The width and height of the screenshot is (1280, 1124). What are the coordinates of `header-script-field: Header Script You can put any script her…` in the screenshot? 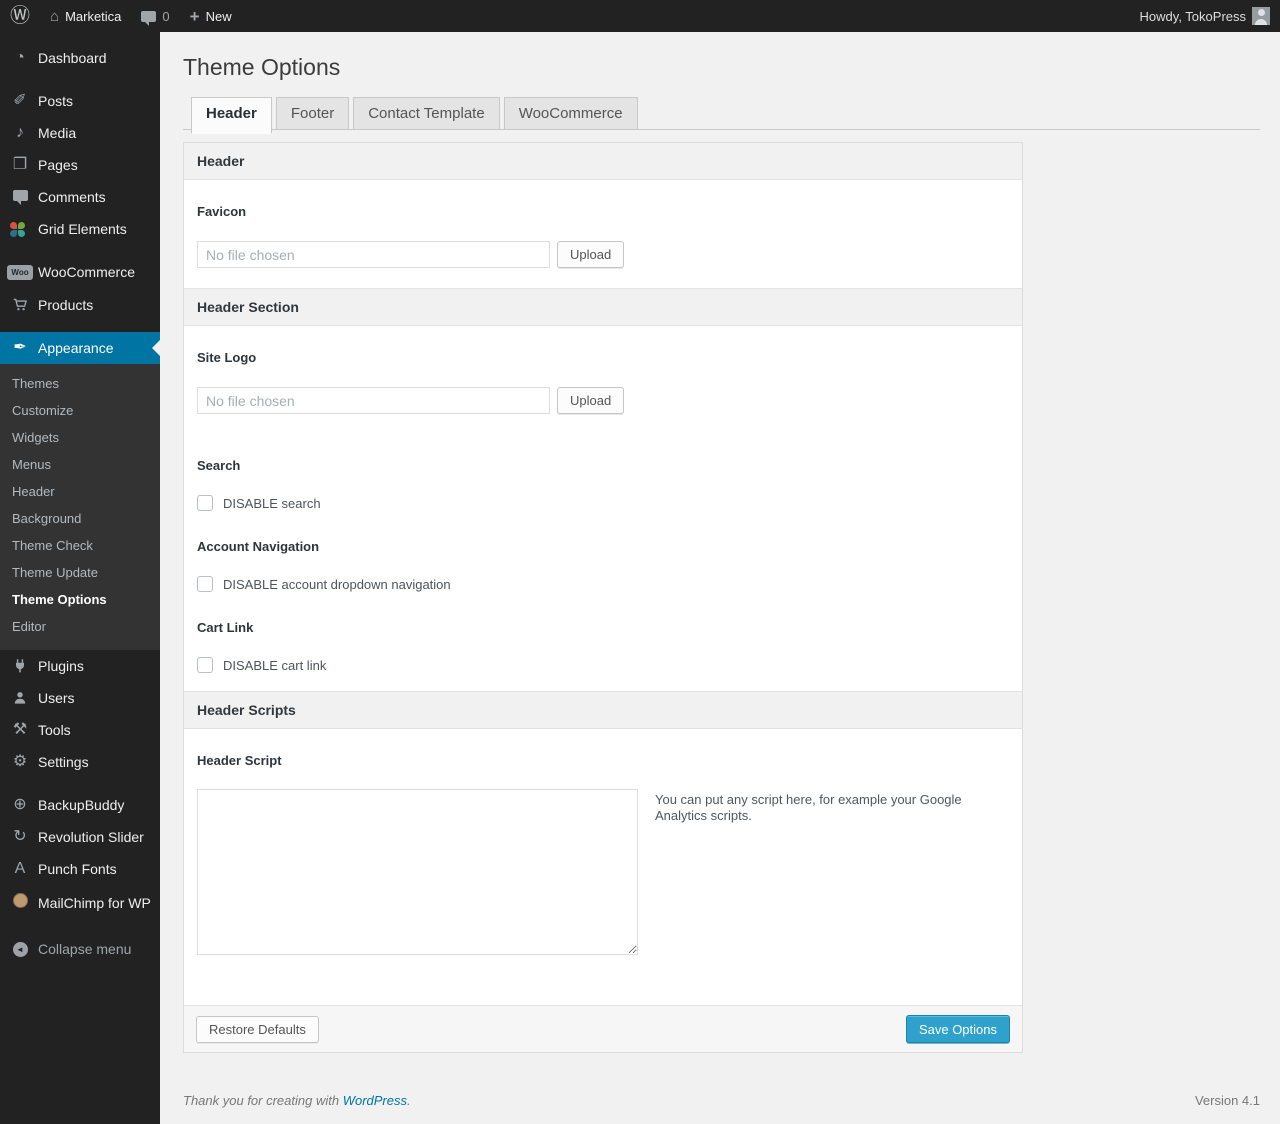 It's located at (603, 879).